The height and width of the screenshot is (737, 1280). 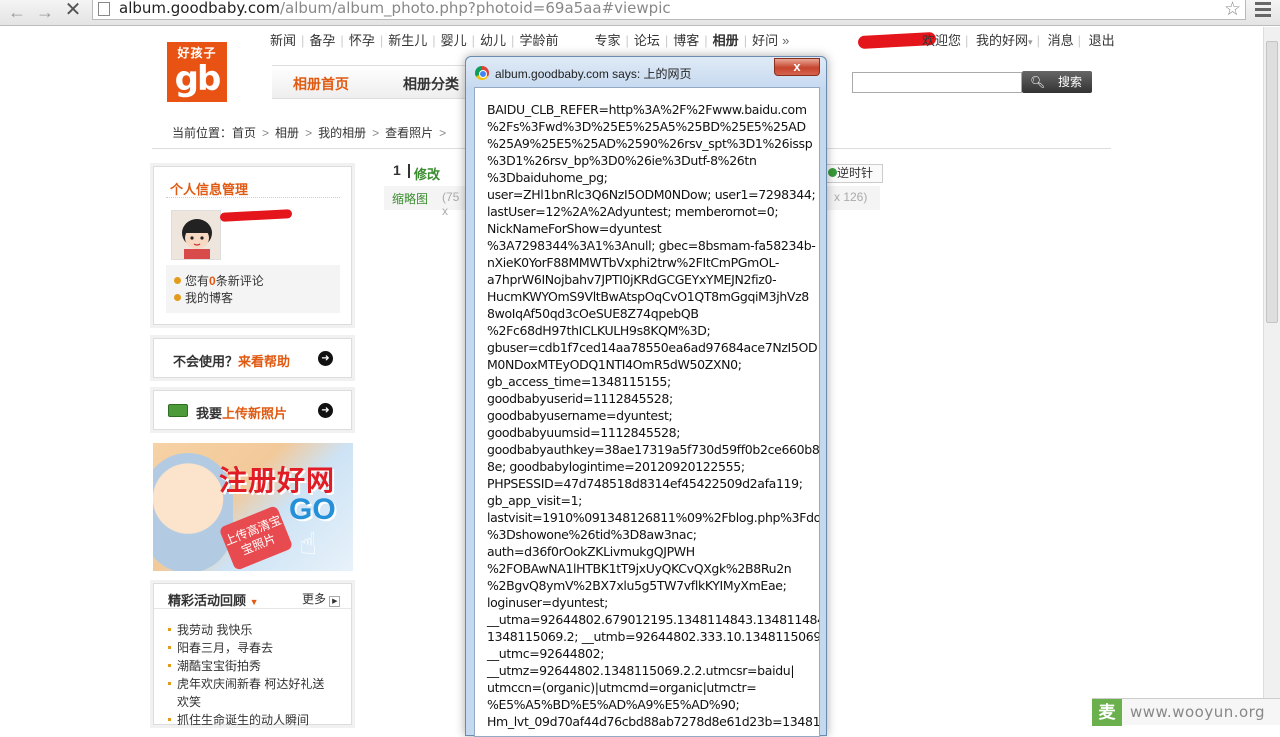 What do you see at coordinates (362, 40) in the screenshot?
I see `top-nav-item: 怀孕` at bounding box center [362, 40].